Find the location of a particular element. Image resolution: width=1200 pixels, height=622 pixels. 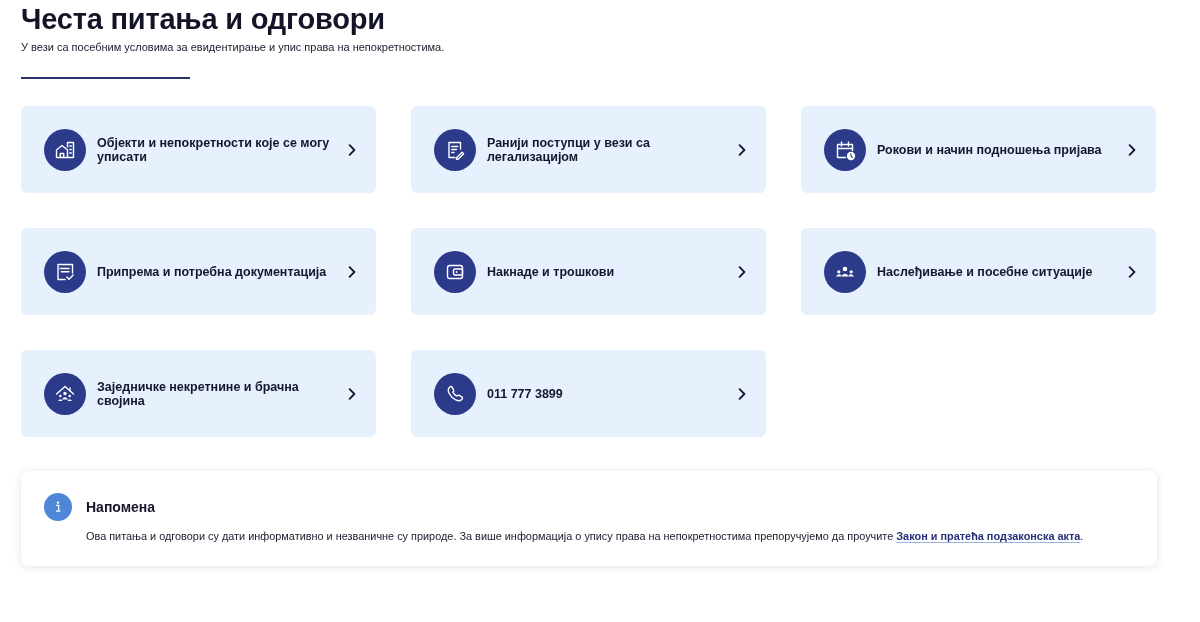

note-title: Напомена is located at coordinates (121, 507).